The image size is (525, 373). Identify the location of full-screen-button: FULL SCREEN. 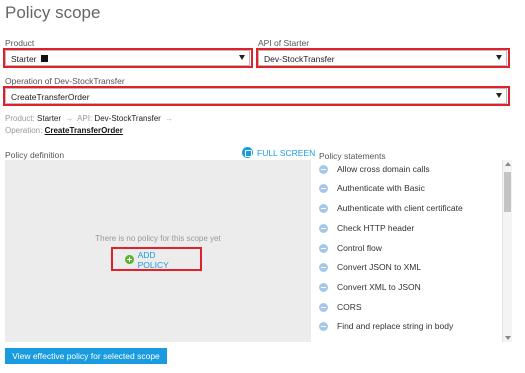
(278, 152).